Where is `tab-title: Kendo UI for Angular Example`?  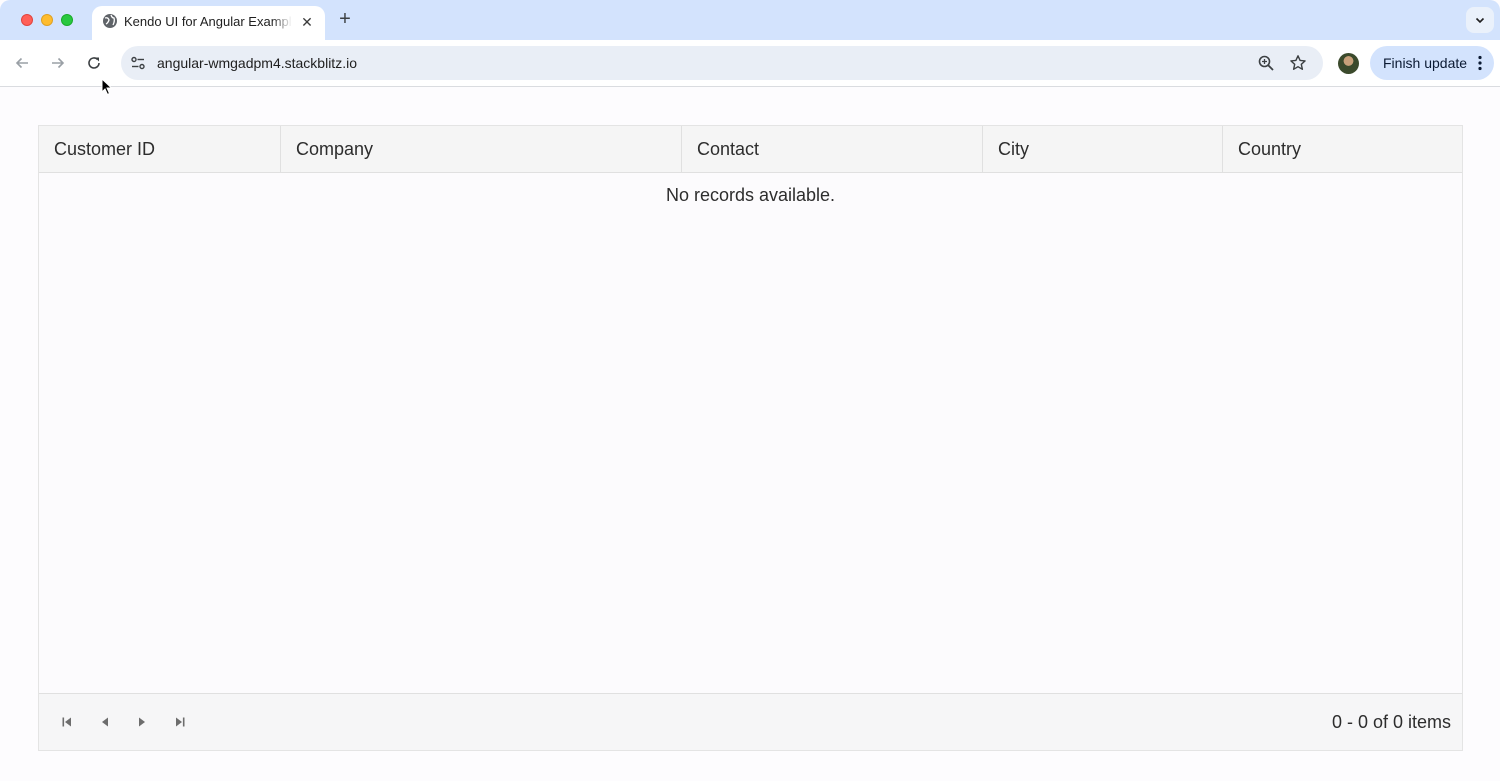
tab-title: Kendo UI for Angular Example is located at coordinates (208, 21).